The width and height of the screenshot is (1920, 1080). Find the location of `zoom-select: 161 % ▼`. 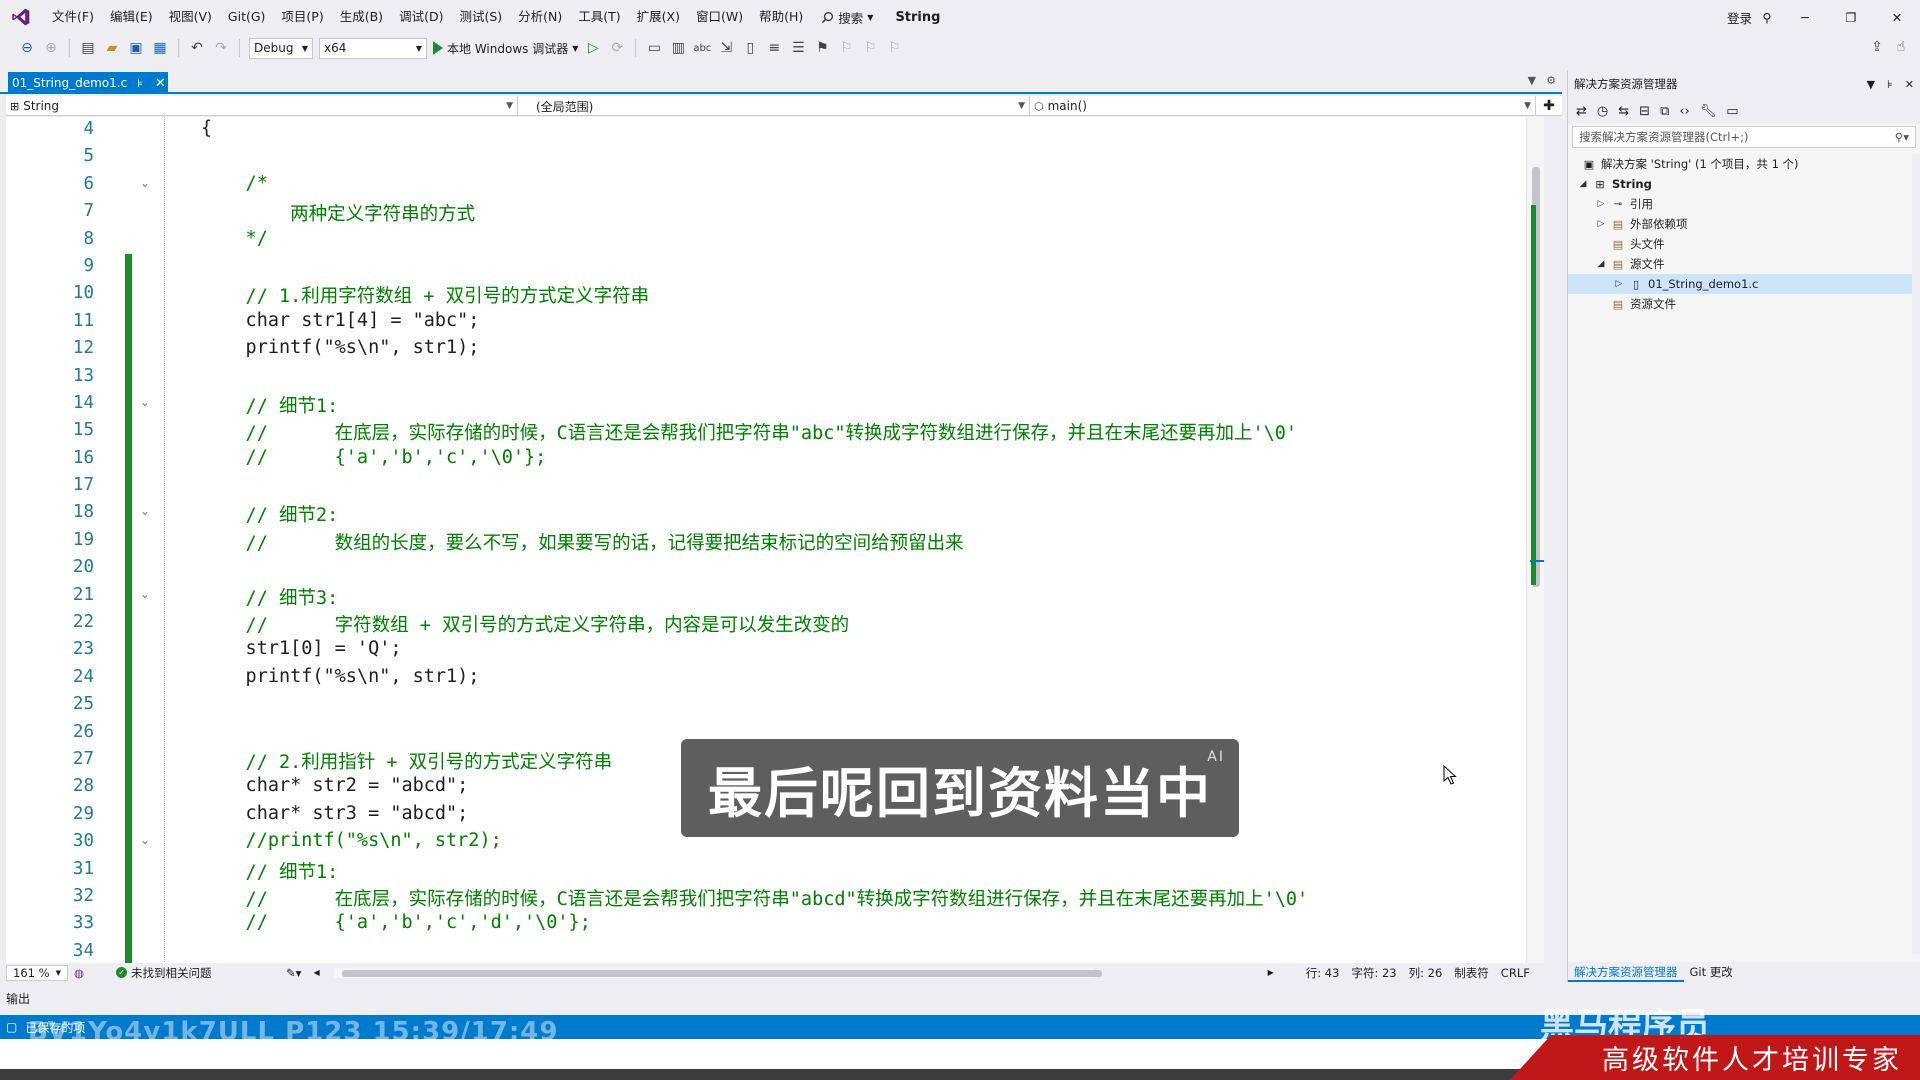

zoom-select: 161 % ▼ is located at coordinates (37, 972).